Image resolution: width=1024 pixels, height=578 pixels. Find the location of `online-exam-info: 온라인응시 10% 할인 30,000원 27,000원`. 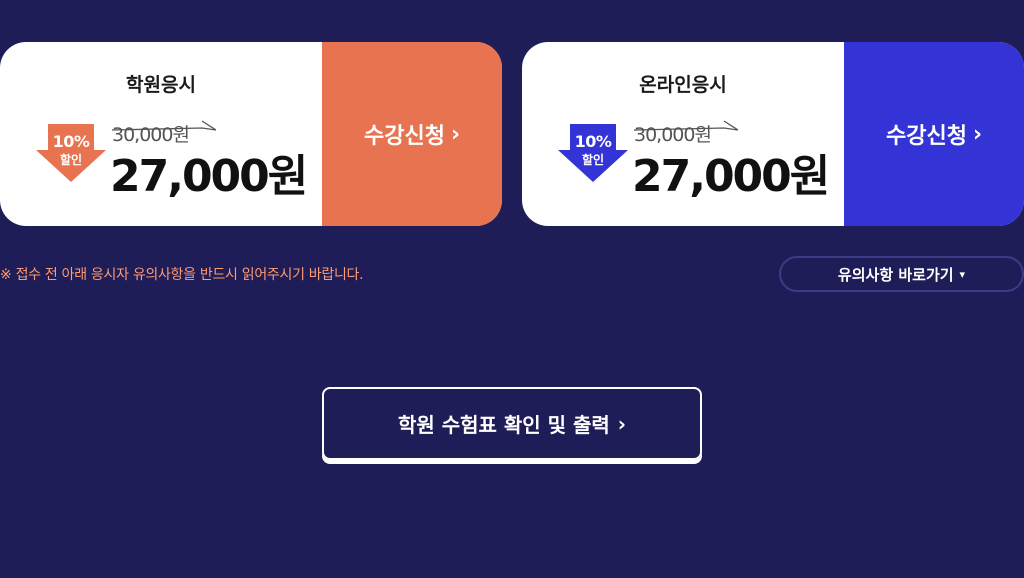

online-exam-info: 온라인응시 10% 할인 30,000원 27,000원 is located at coordinates (683, 134).